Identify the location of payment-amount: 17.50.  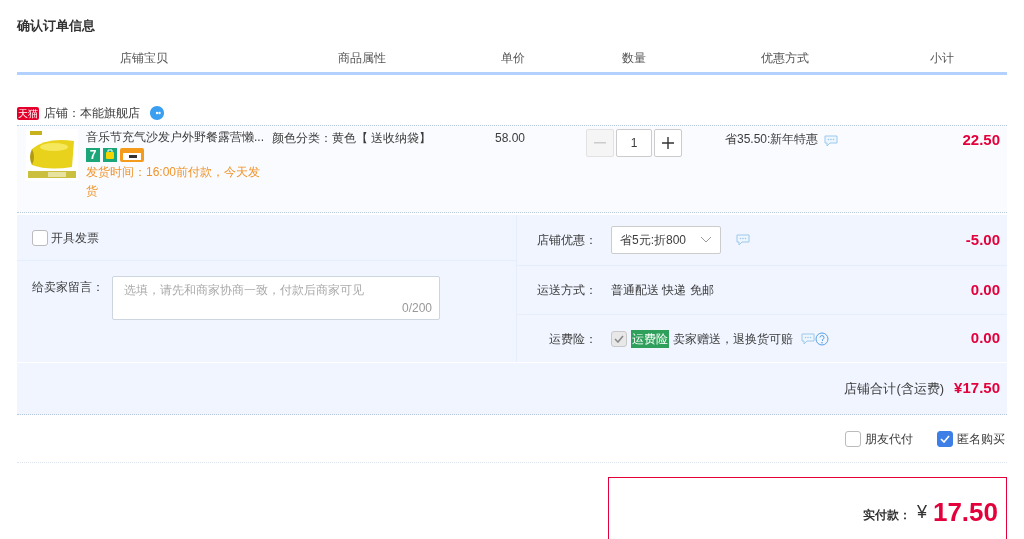
(965, 512).